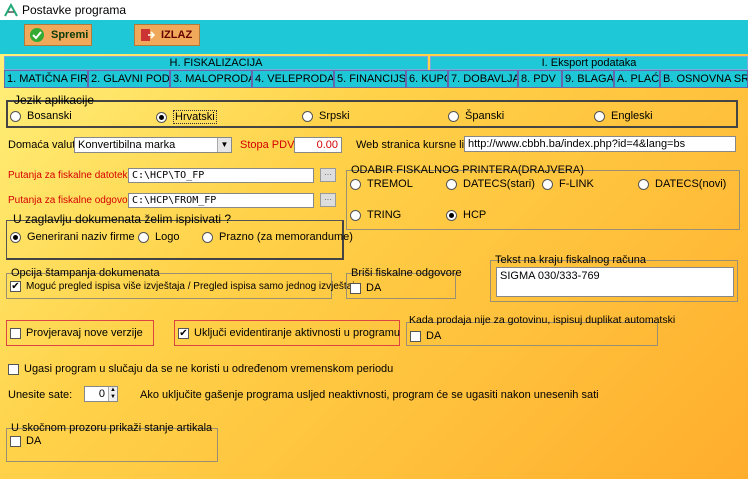 This screenshot has height=479, width=748. What do you see at coordinates (384, 215) in the screenshot?
I see `printer-label: TRING` at bounding box center [384, 215].